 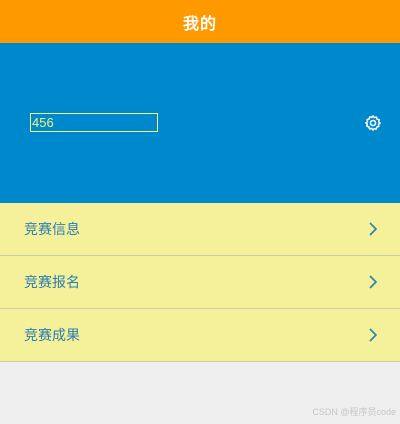 What do you see at coordinates (52, 230) in the screenshot?
I see `menu-item-label: 竞赛信息` at bounding box center [52, 230].